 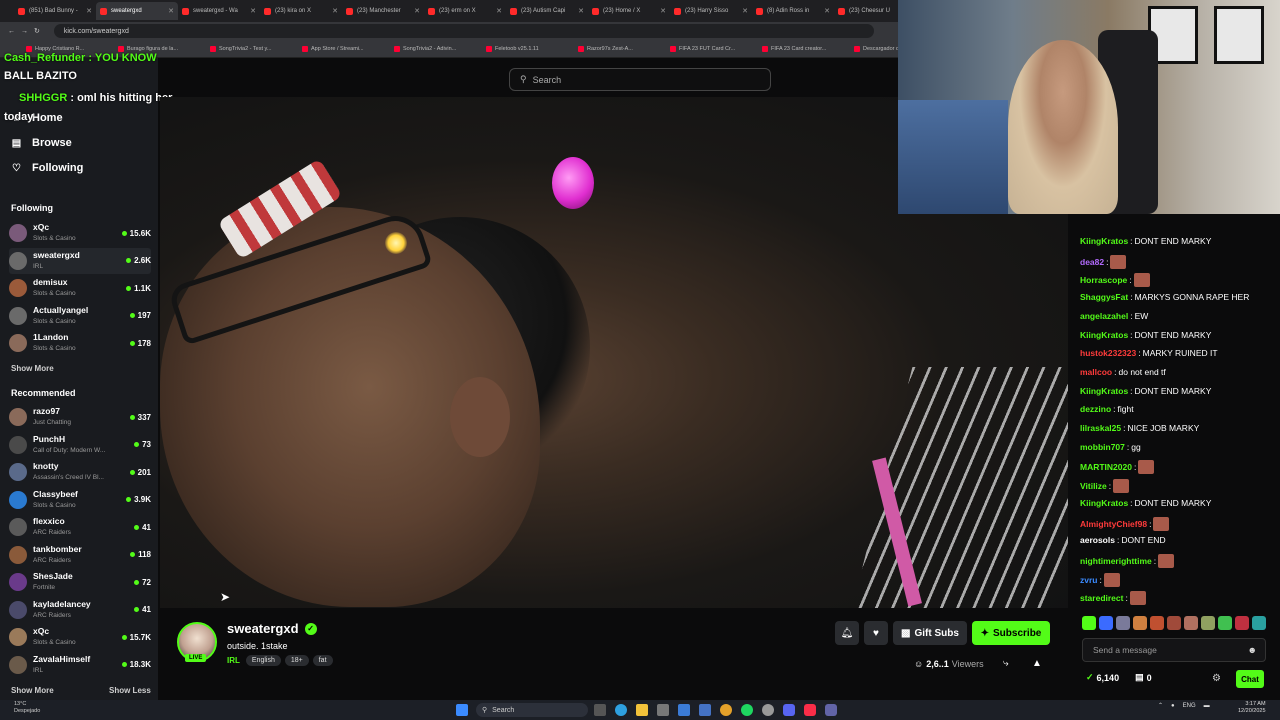 I want to click on chat-username: zvru, so click(x=1088, y=580).